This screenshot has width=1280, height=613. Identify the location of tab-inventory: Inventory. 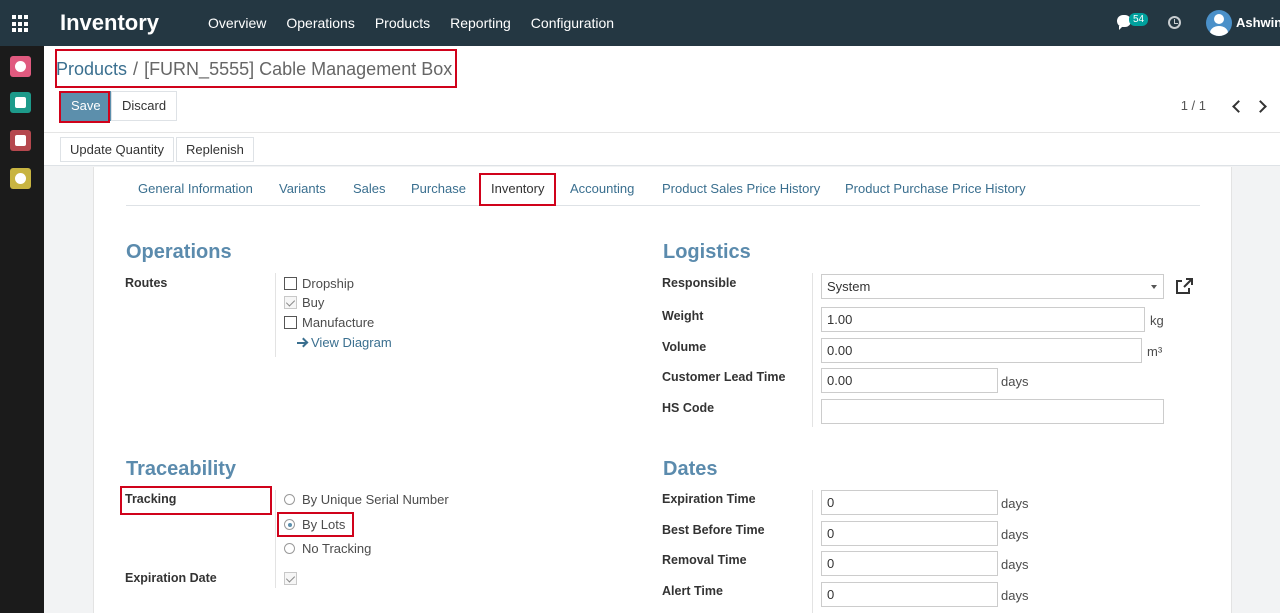
(517, 188).